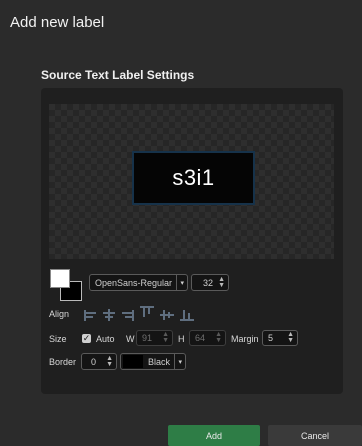  Describe the element at coordinates (105, 339) in the screenshot. I see `auto-label: Auto` at that location.